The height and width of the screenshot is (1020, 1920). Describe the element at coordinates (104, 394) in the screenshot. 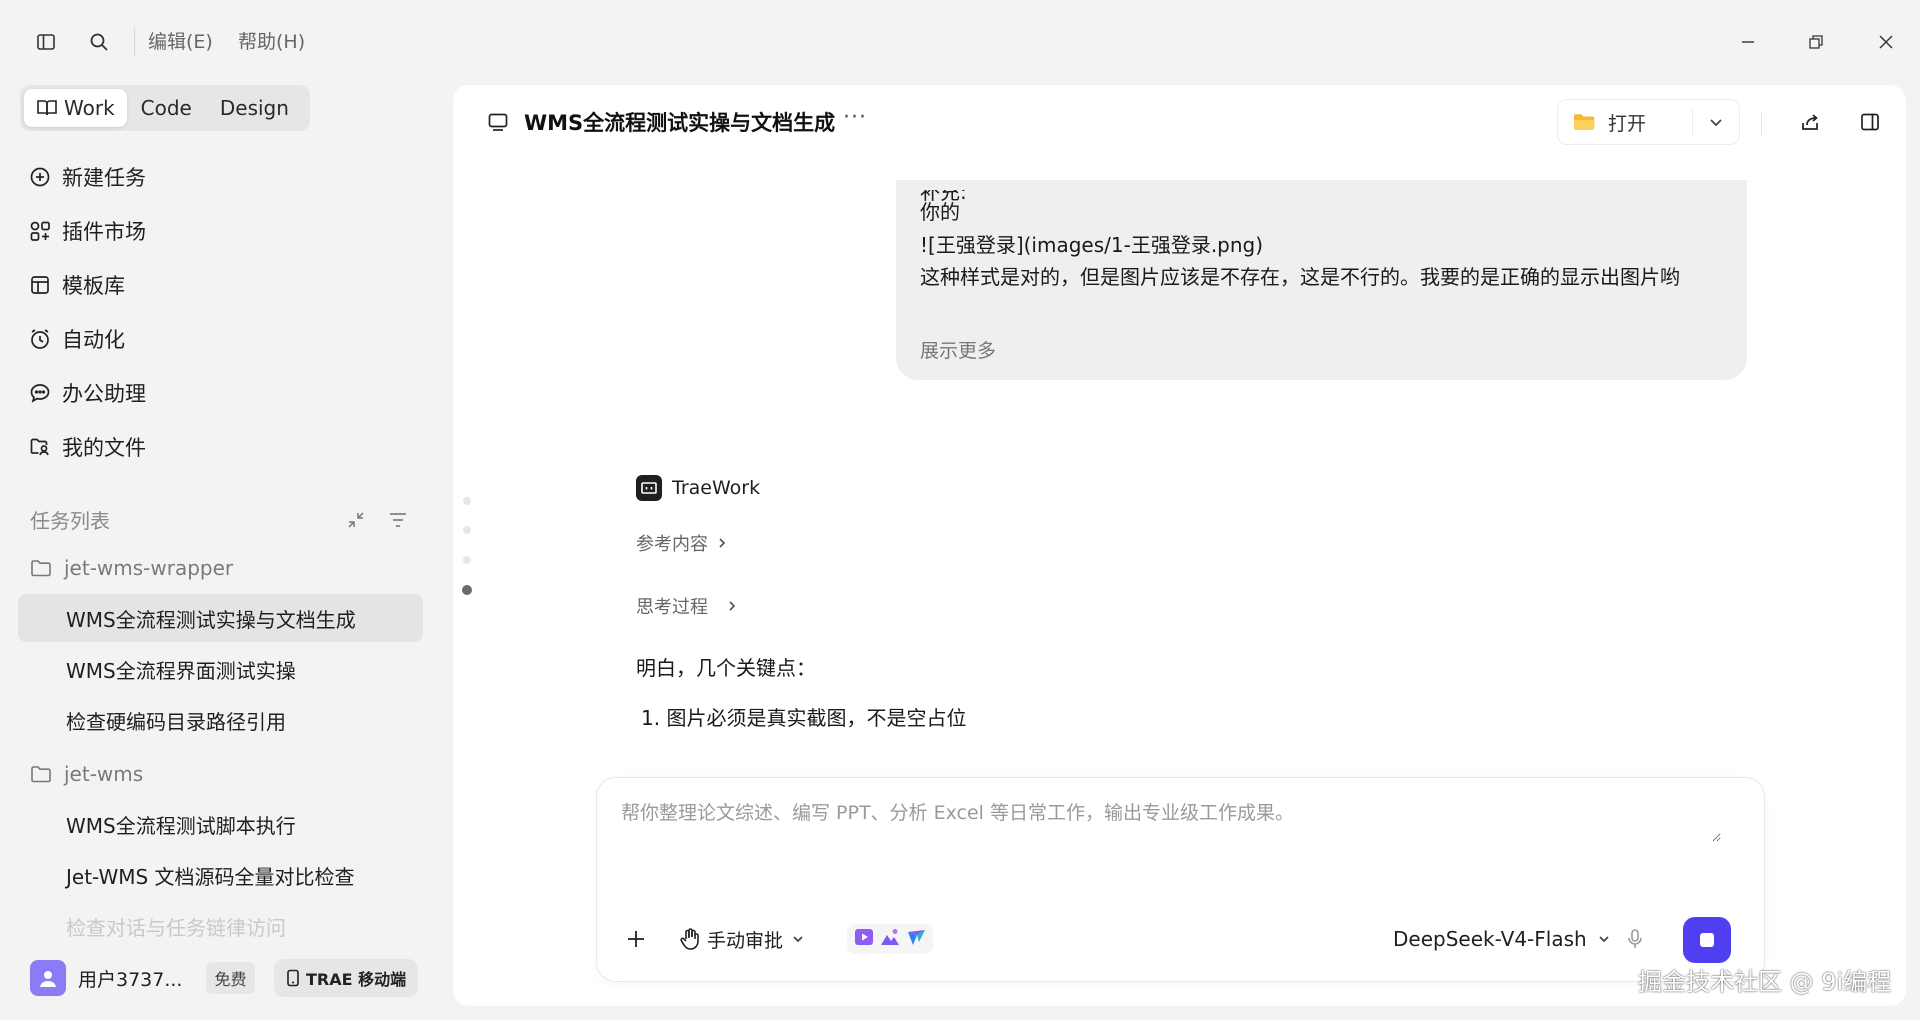

I see `nav-label: 办公助理` at that location.